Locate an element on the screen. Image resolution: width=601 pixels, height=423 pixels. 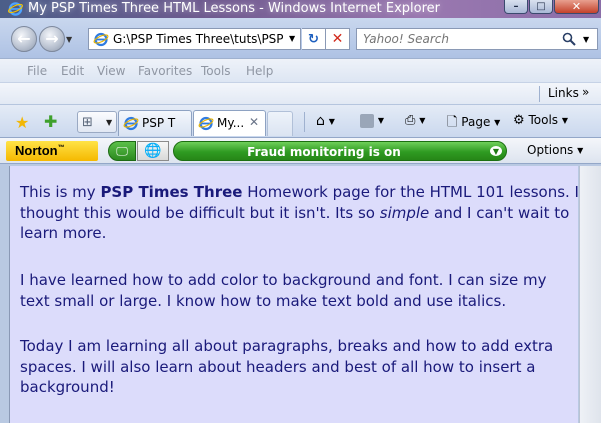
intro-text-start: This is my is located at coordinates (60, 192).